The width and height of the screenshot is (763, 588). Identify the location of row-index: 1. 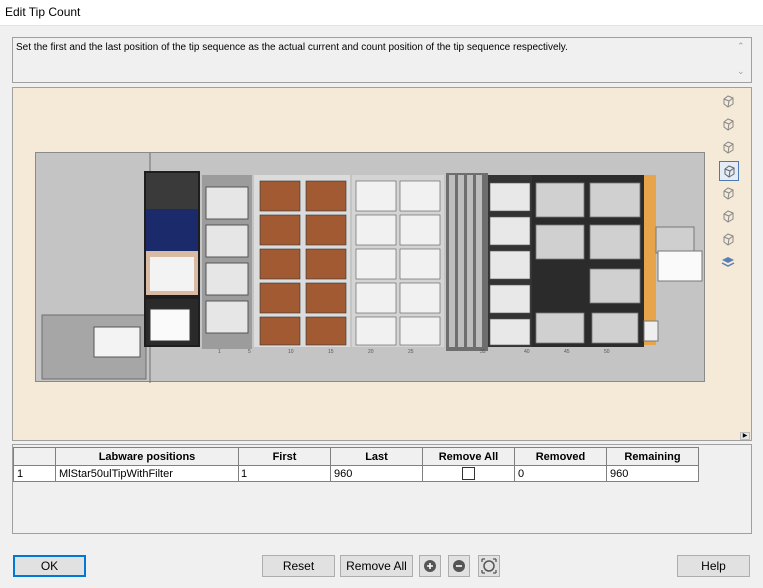
(34, 473).